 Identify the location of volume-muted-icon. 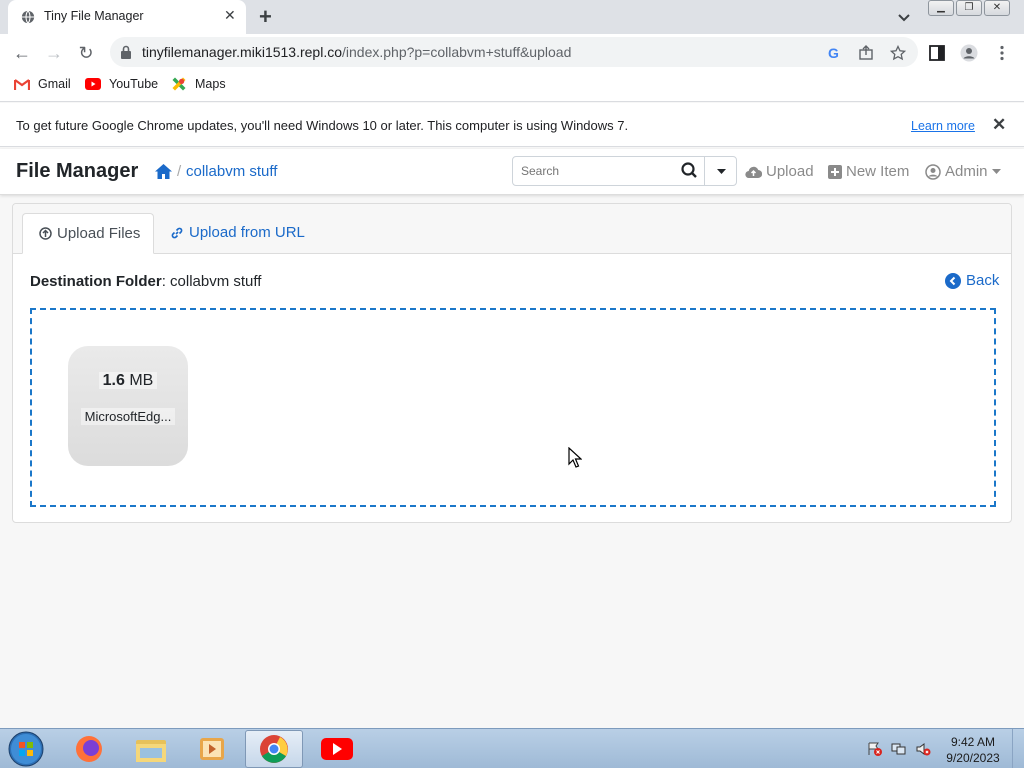
(923, 749).